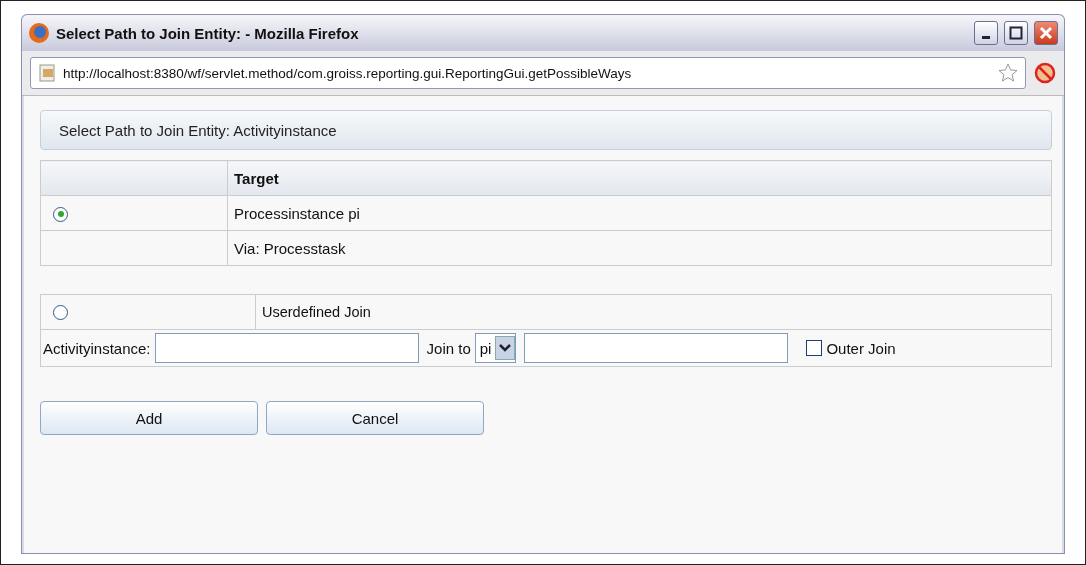 The image size is (1086, 565). What do you see at coordinates (47, 73) in the screenshot?
I see `page-icon` at bounding box center [47, 73].